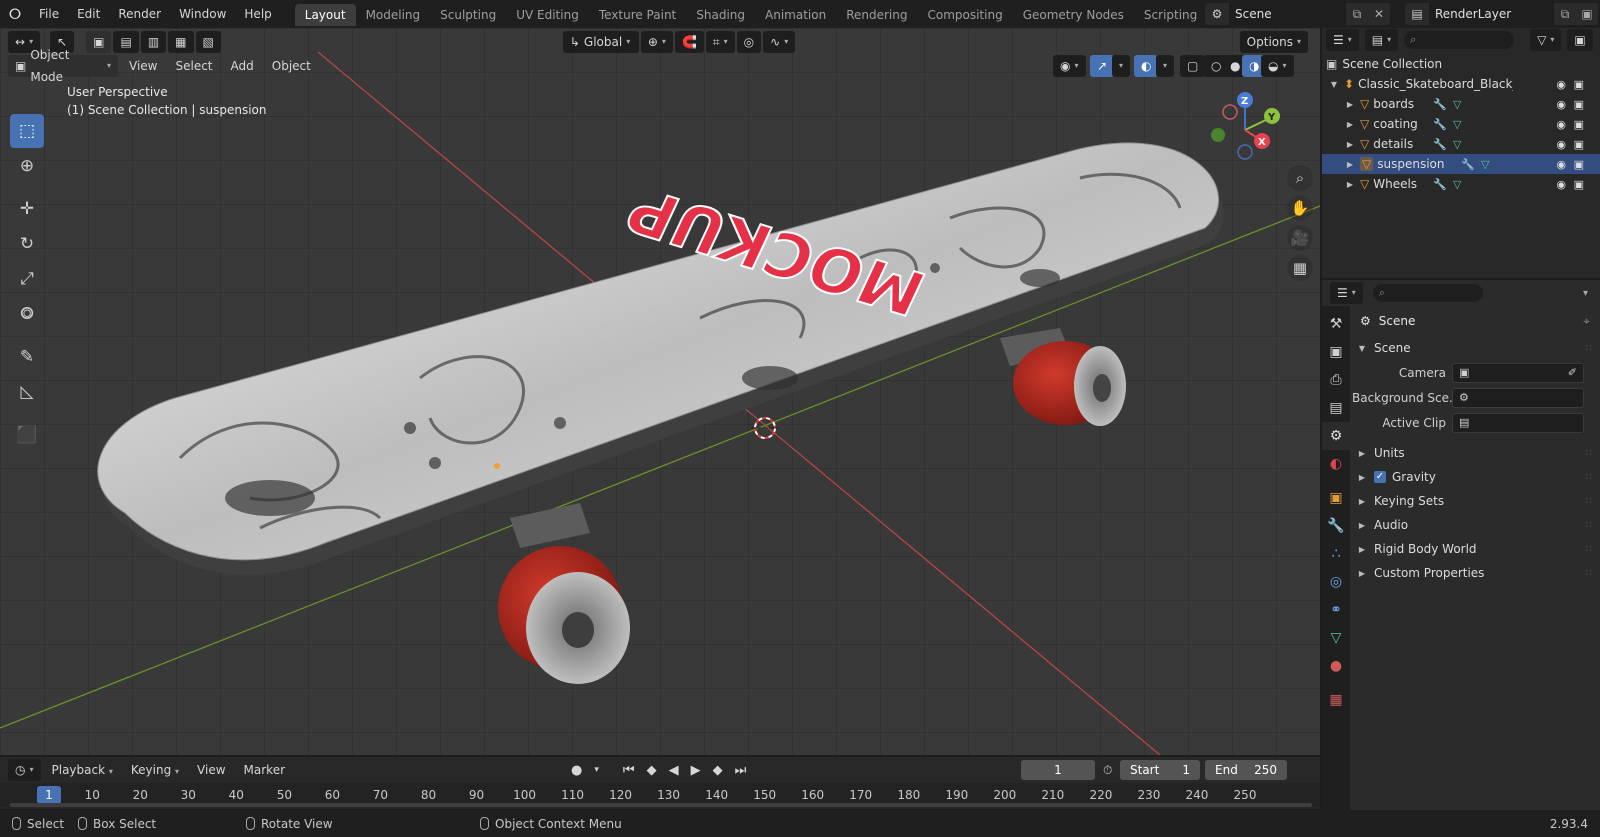  What do you see at coordinates (211, 770) in the screenshot?
I see `timeline-view-menu: View` at bounding box center [211, 770].